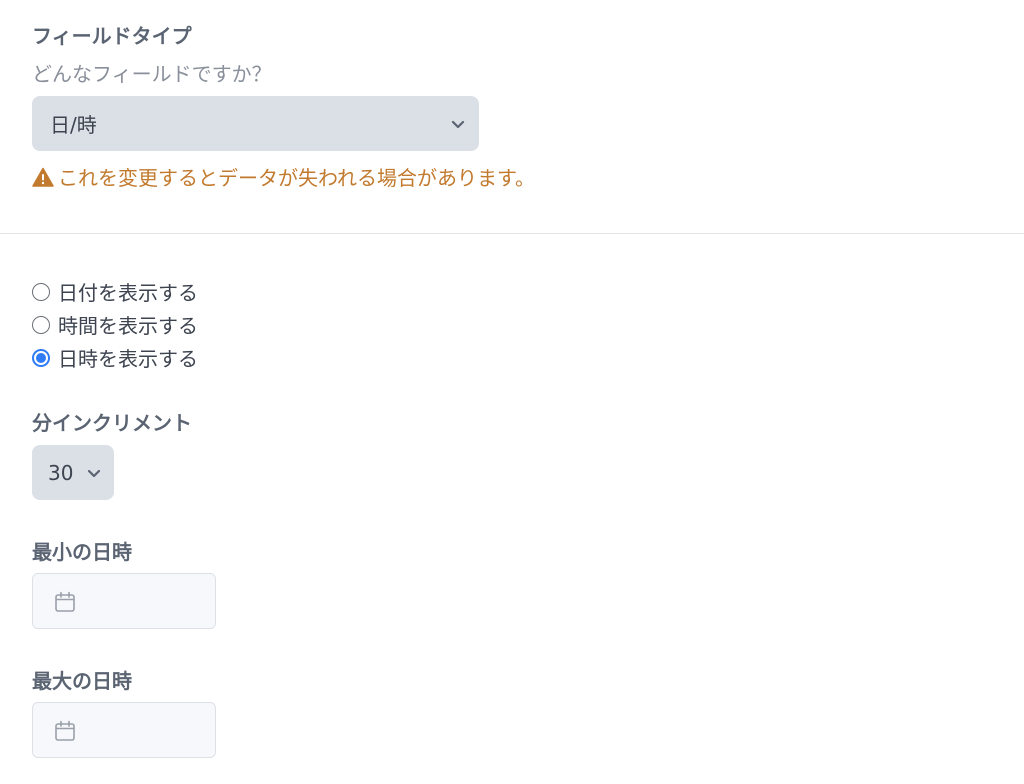  What do you see at coordinates (82, 552) in the screenshot?
I see `min-datetime-label: 最小の日時` at bounding box center [82, 552].